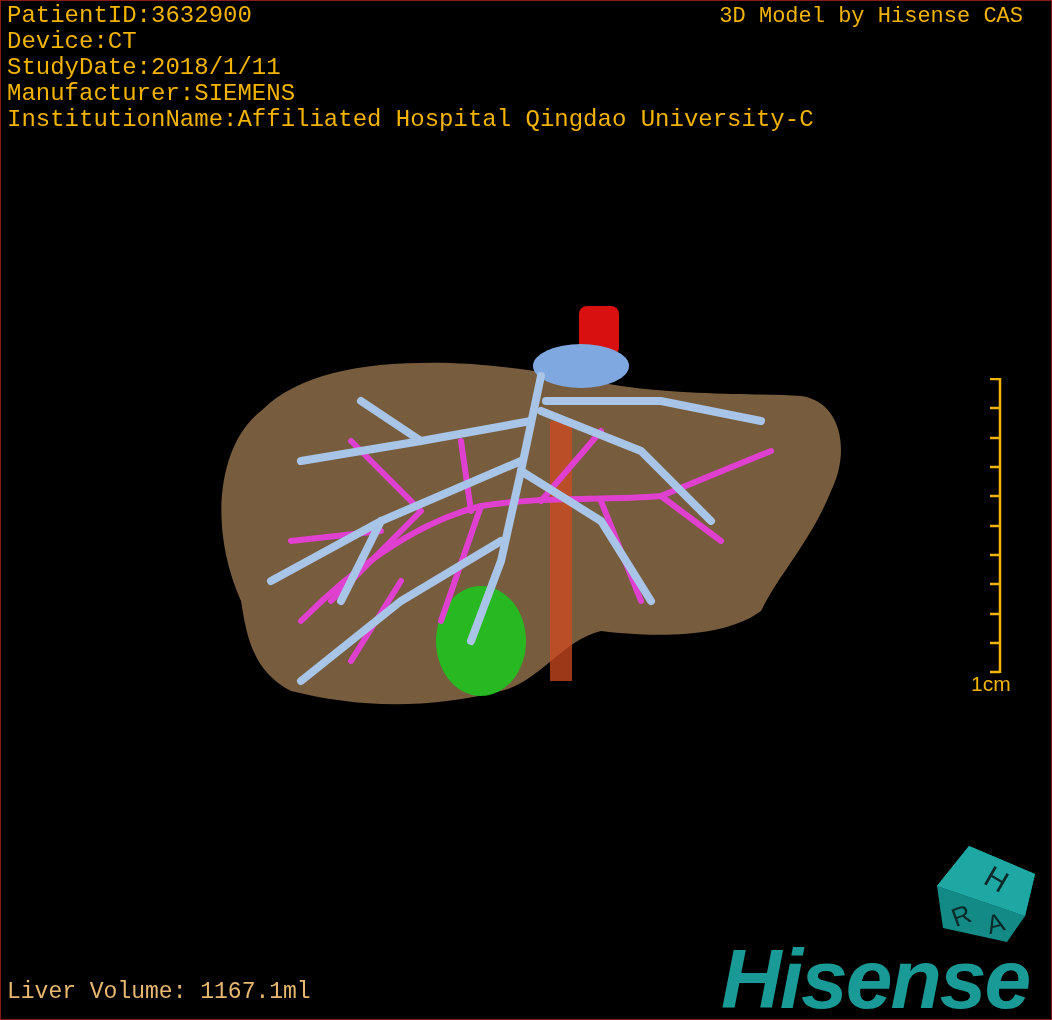  Describe the element at coordinates (72, 42) in the screenshot. I see `info-line: Device:CT` at that location.